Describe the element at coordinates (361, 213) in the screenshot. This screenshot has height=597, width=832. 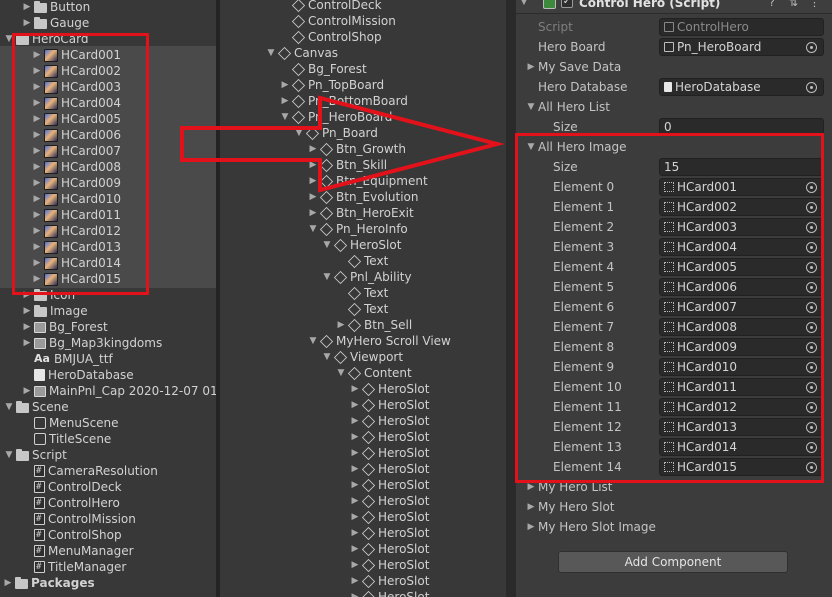
I see `hierarchy-item: ▶ Btn_HeroExit` at that location.